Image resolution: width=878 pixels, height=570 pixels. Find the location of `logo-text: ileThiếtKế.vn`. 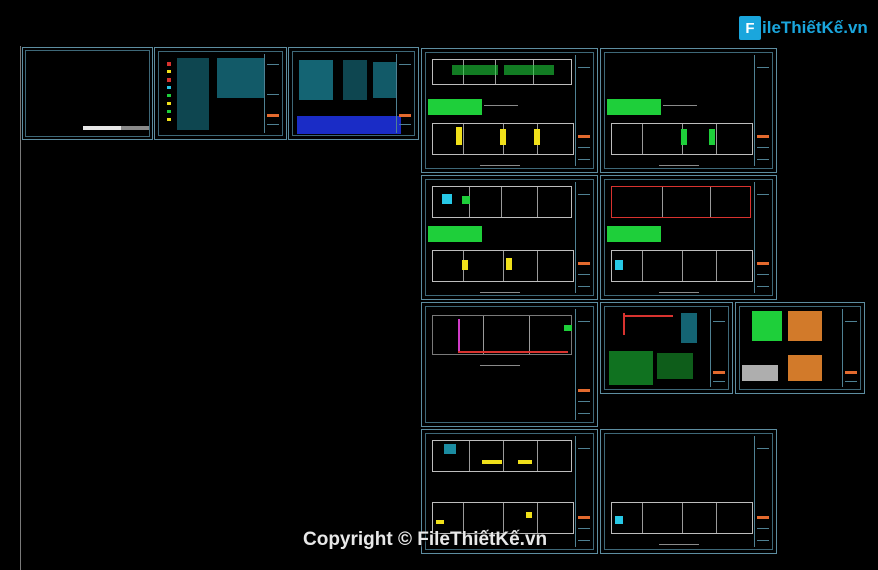

logo-text: ileThiếtKế.vn is located at coordinates (815, 27).